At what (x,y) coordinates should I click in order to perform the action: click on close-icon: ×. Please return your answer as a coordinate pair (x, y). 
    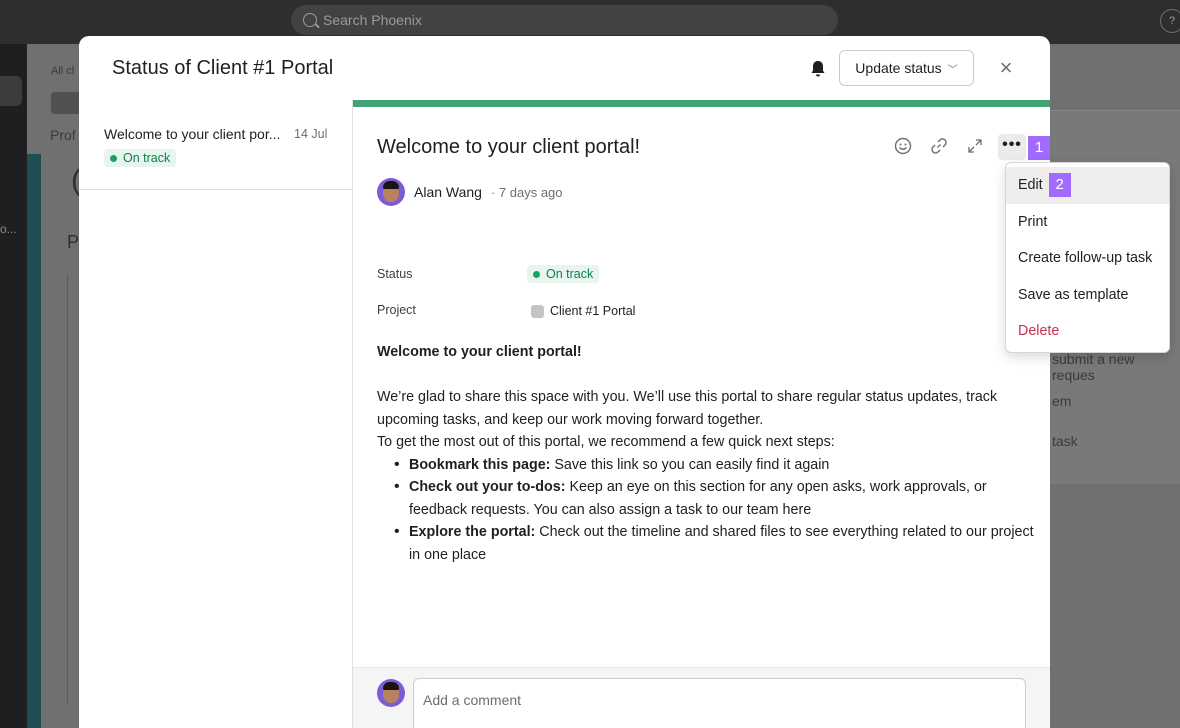
    Looking at the image, I should click on (1006, 68).